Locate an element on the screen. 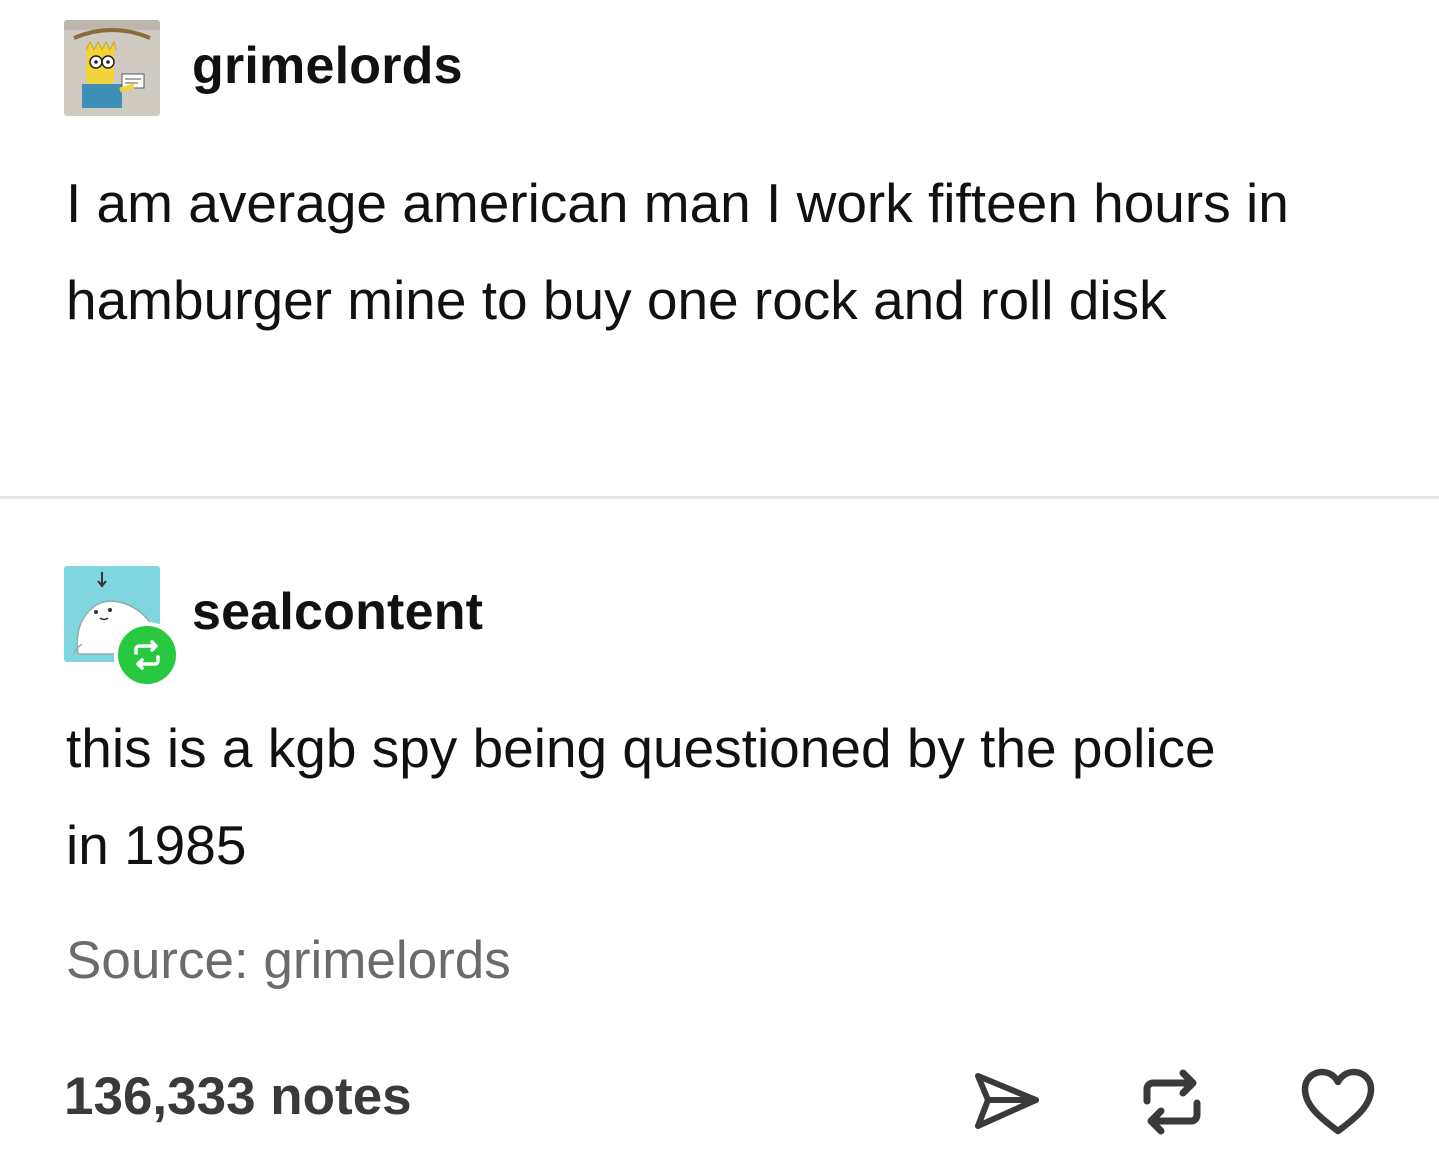  notes-count: 136,333 notes is located at coordinates (238, 1096).